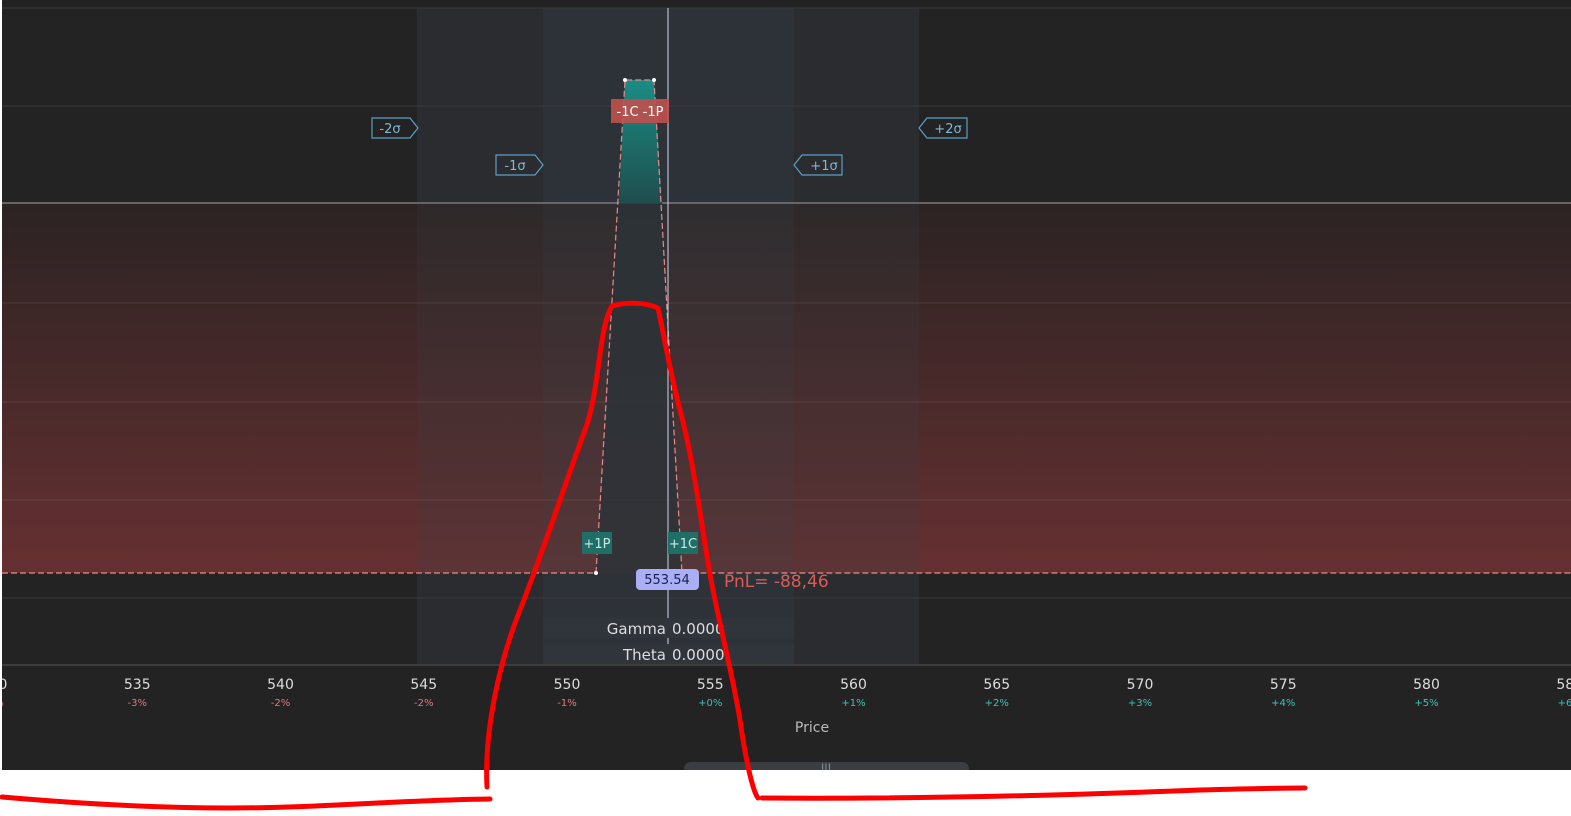 The width and height of the screenshot is (1571, 816). What do you see at coordinates (1564, 703) in the screenshot?
I see `x-tick-percent: +6%` at bounding box center [1564, 703].